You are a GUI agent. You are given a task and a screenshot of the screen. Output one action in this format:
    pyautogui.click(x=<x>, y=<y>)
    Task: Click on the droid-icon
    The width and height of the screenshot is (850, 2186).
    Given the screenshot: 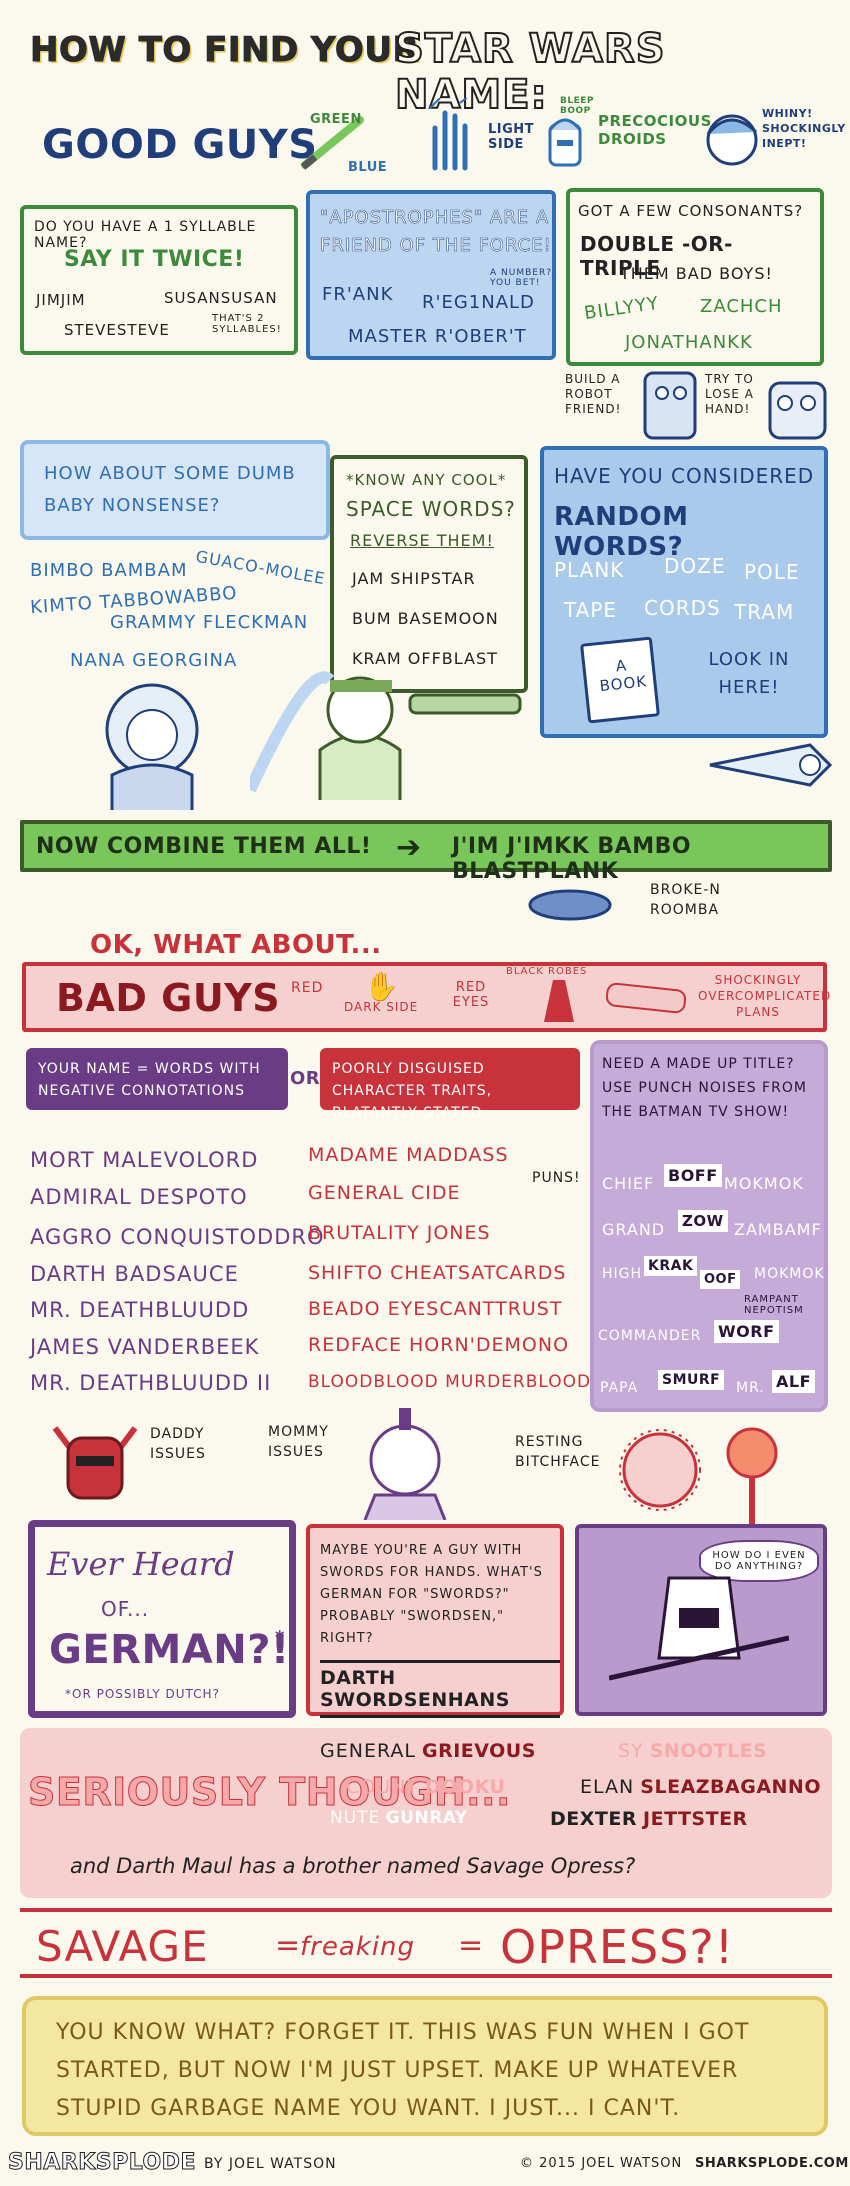 What is the action you would take?
    pyautogui.click(x=565, y=142)
    